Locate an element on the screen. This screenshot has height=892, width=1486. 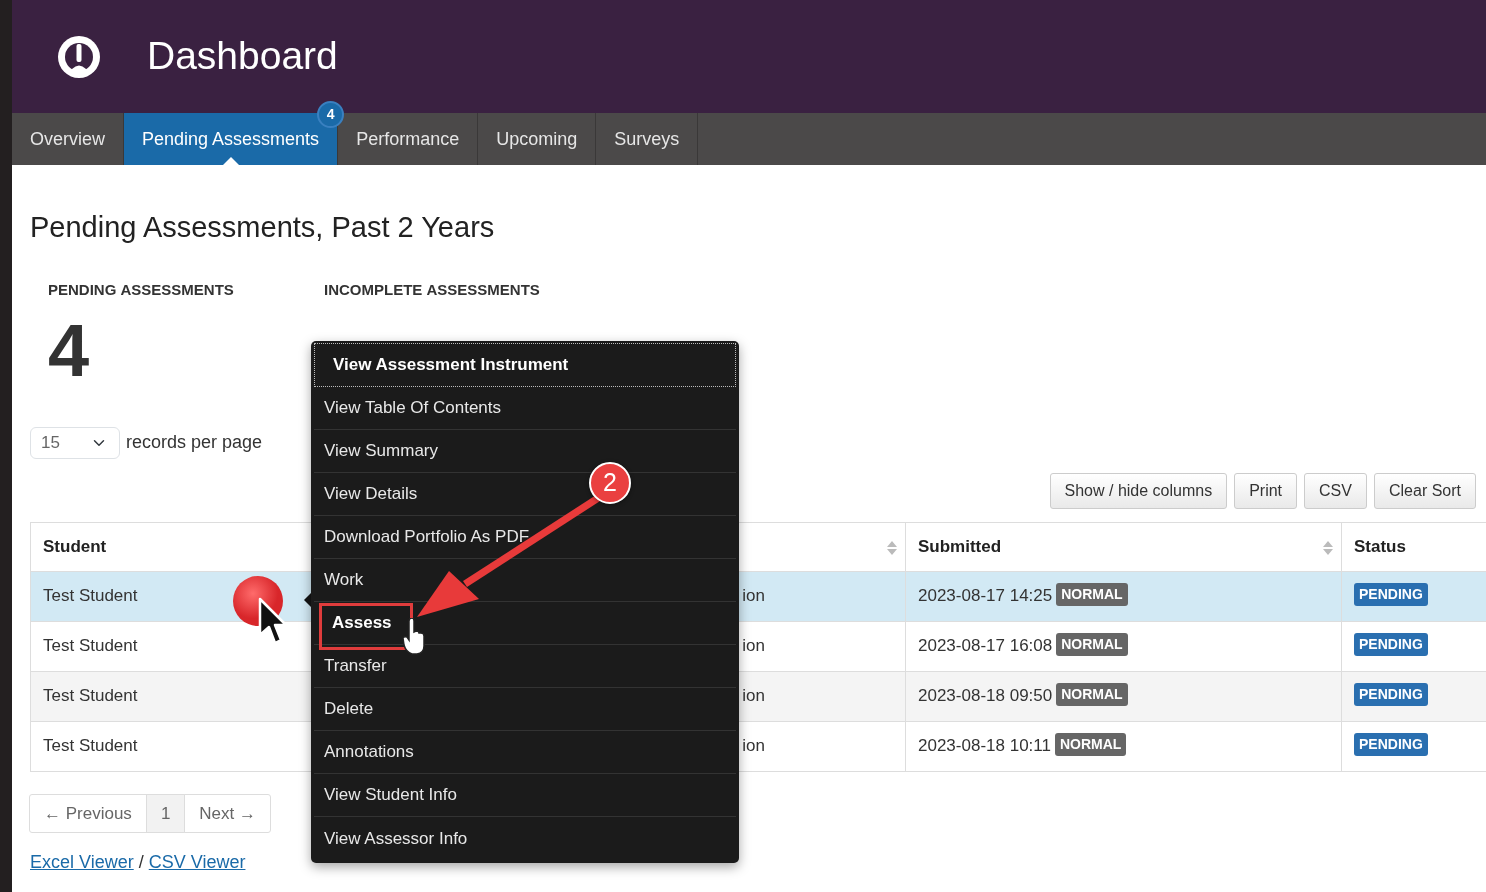
page-button: 1 is located at coordinates (165, 813).